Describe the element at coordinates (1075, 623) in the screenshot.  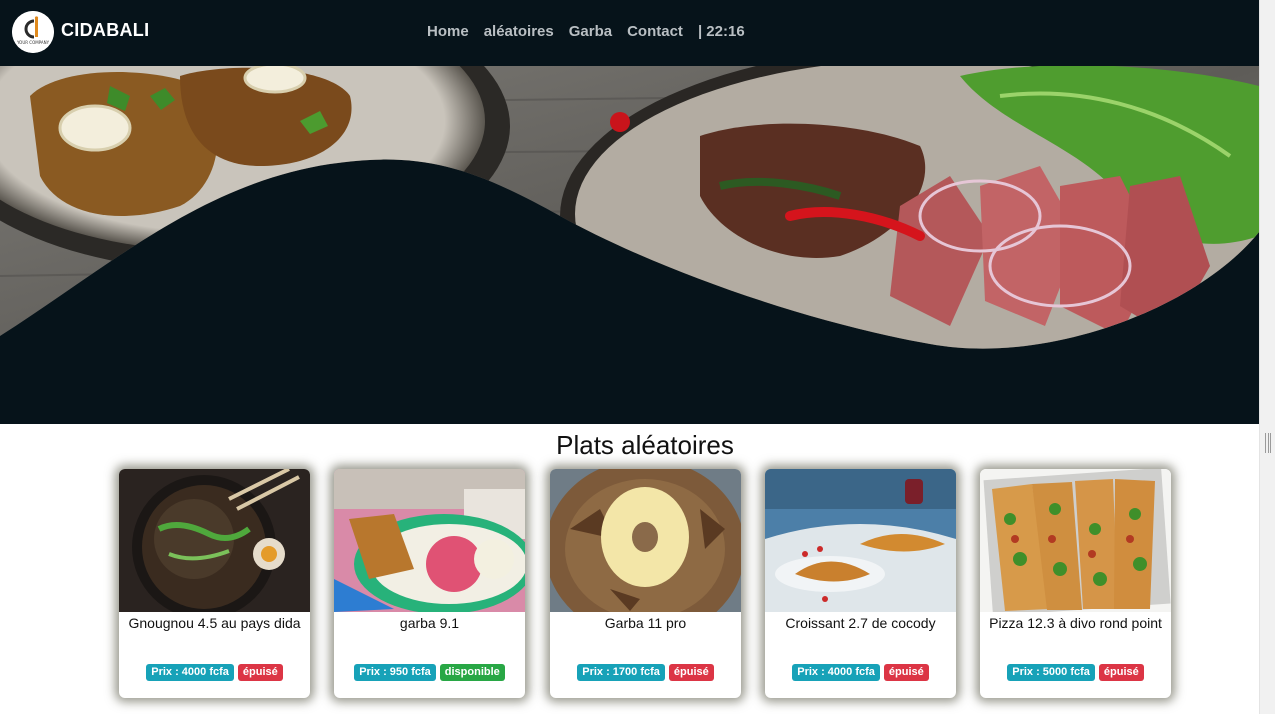
I see `dish-name: Pizza 12.3 à divo rond point` at that location.